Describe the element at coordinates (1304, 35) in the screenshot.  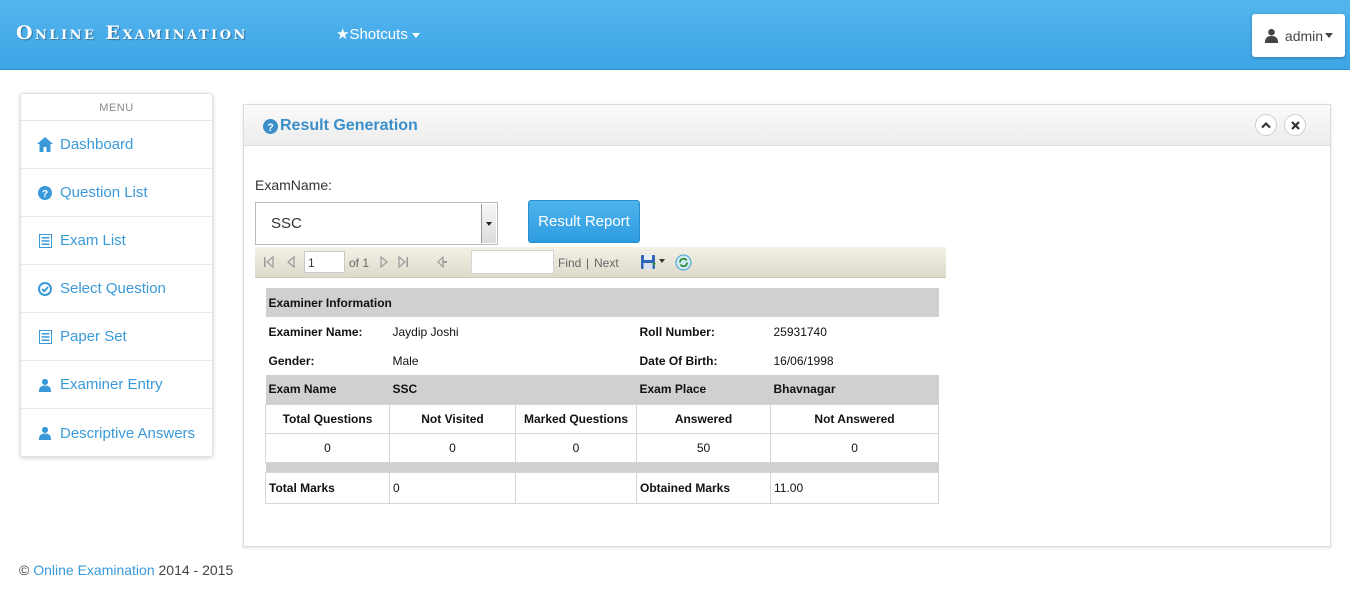
I see `user-name: admin` at that location.